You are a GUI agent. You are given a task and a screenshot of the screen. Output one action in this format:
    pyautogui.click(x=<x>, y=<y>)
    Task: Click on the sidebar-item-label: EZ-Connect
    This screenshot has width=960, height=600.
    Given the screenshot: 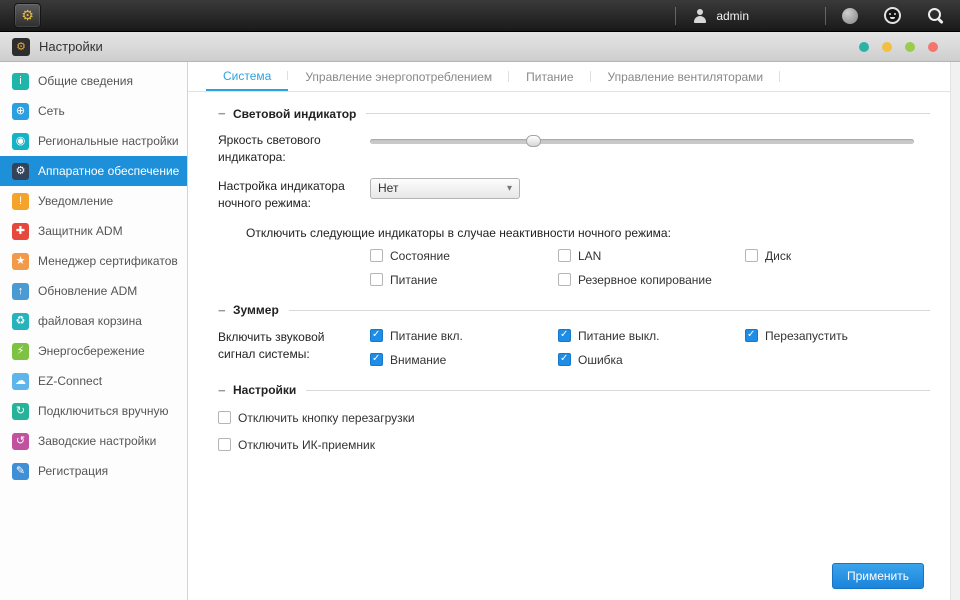 What is the action you would take?
    pyautogui.click(x=70, y=381)
    